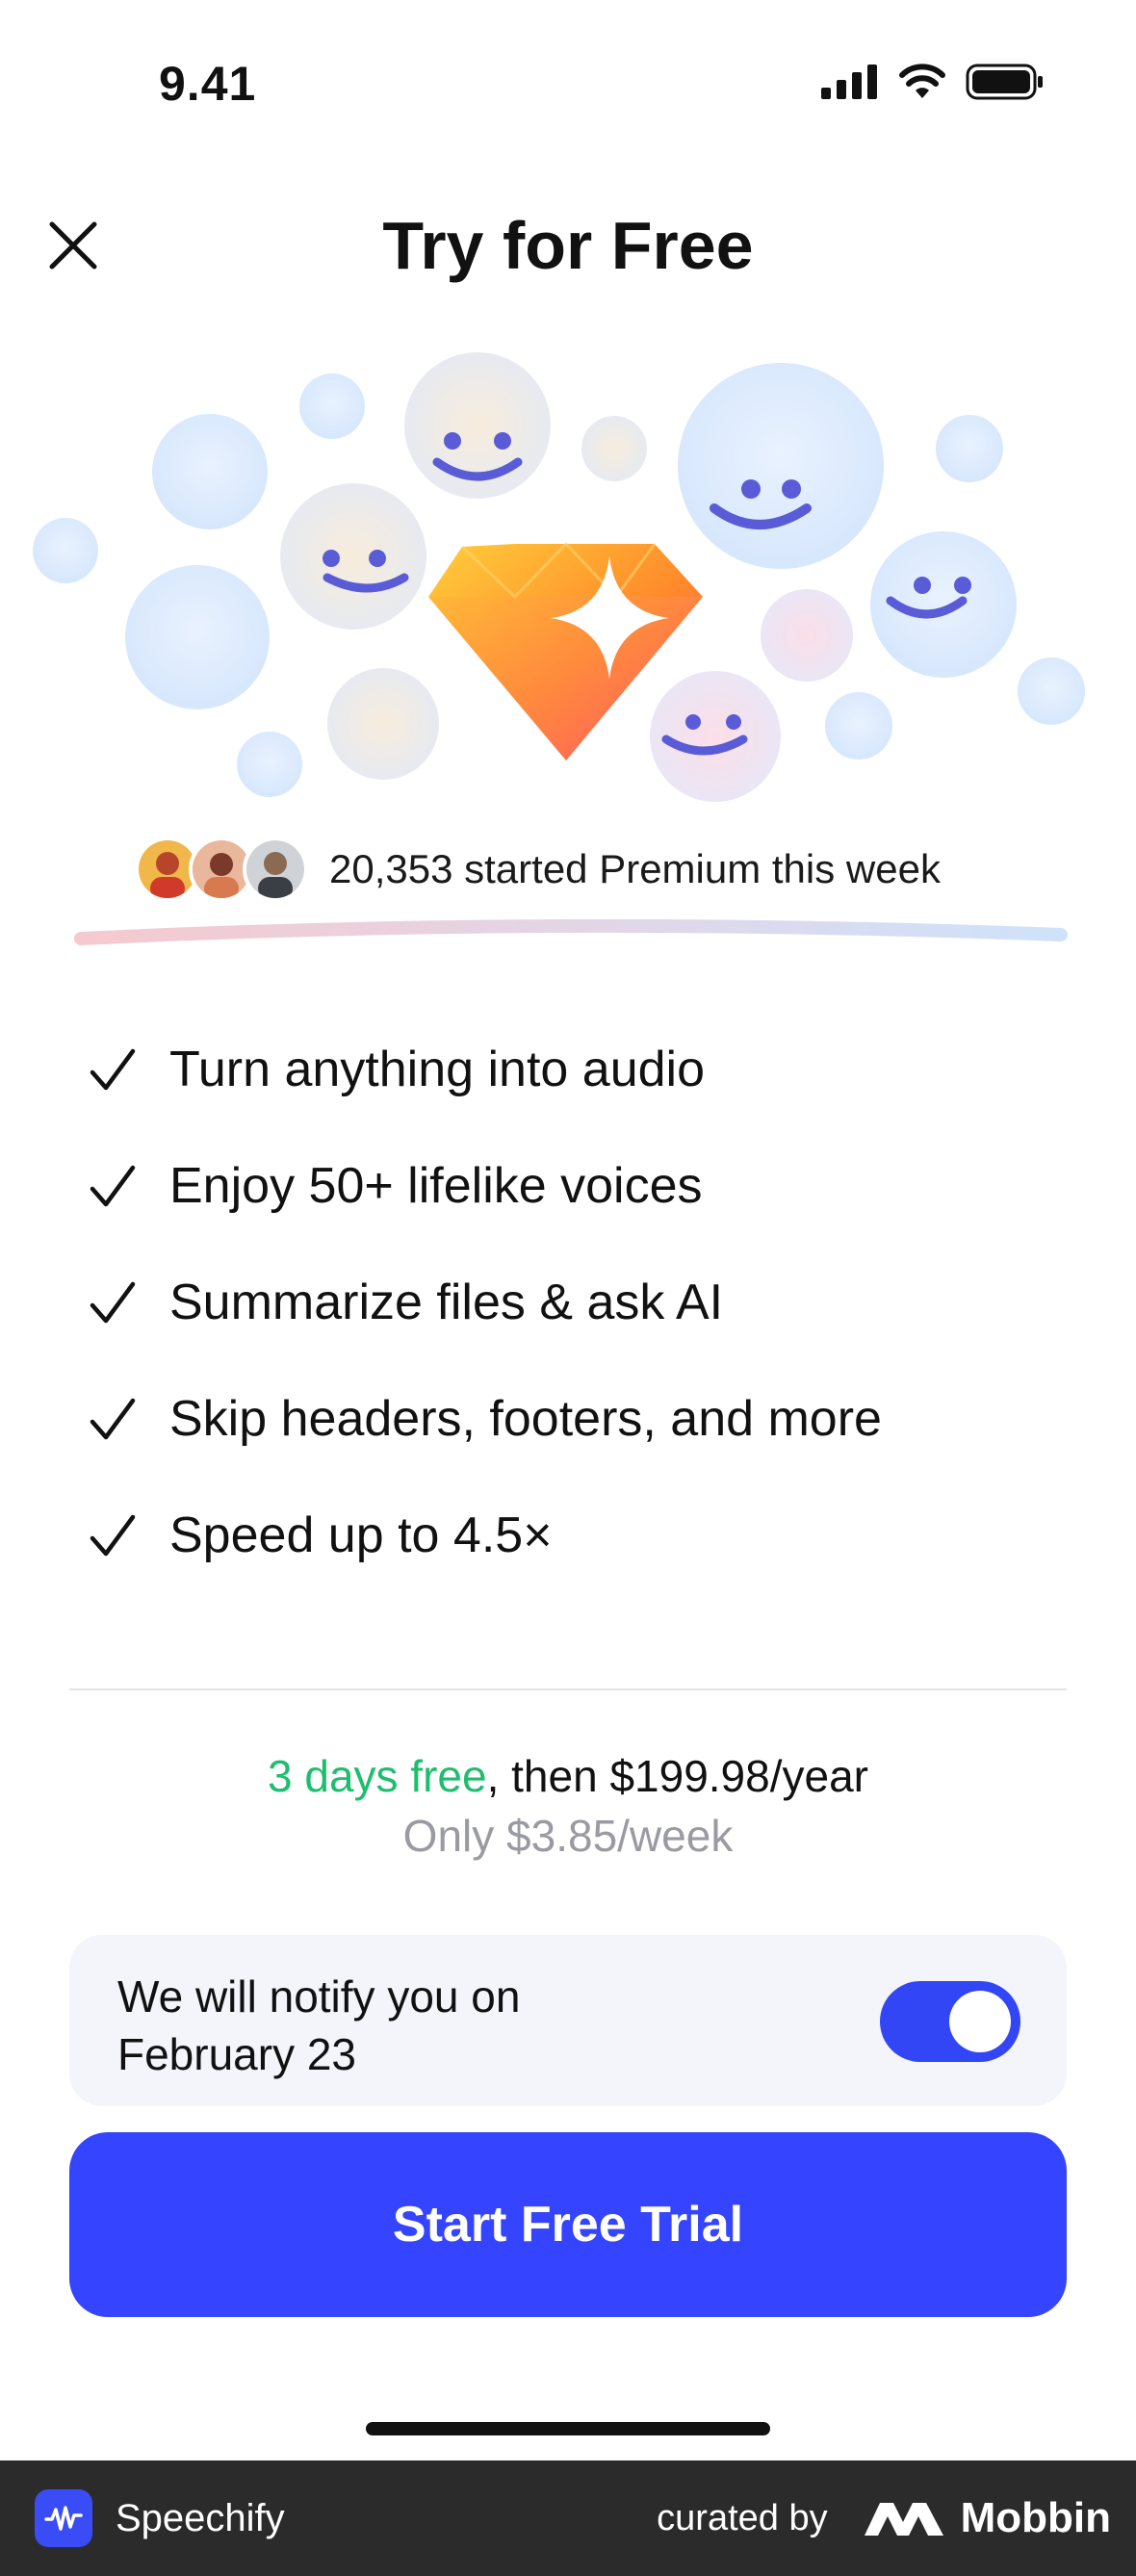  I want to click on feature-item: Skip headers, footers, and more, so click(568, 1418).